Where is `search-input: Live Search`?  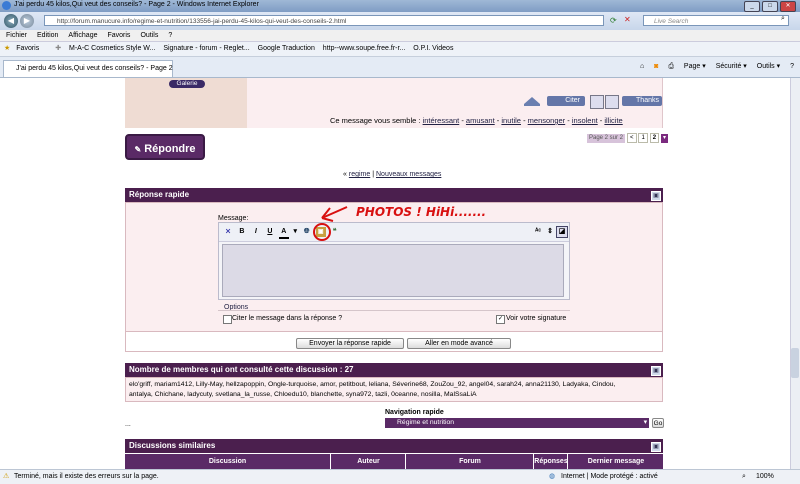 search-input: Live Search is located at coordinates (716, 20).